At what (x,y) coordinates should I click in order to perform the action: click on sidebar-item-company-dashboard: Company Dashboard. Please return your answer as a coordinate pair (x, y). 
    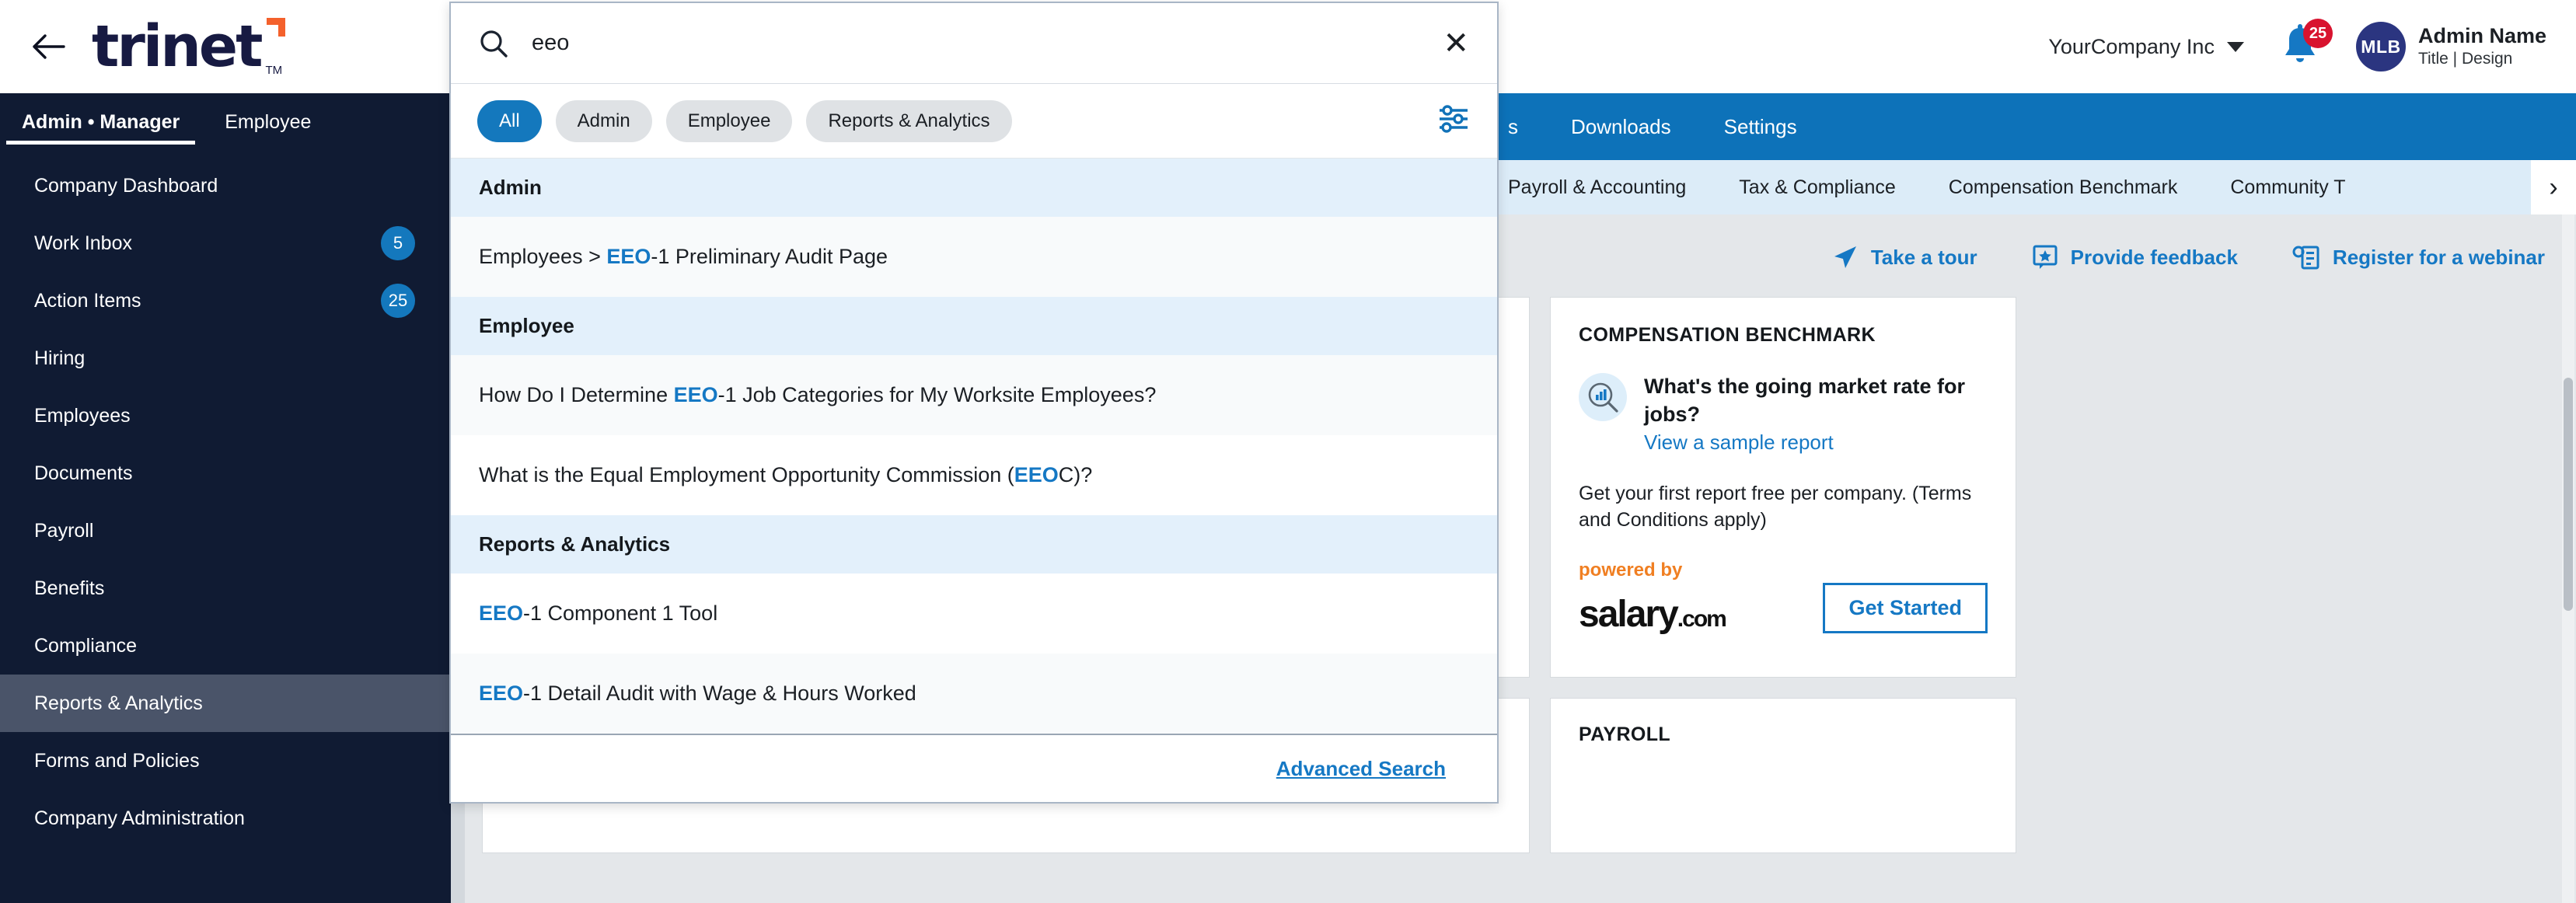
    Looking at the image, I should click on (226, 185).